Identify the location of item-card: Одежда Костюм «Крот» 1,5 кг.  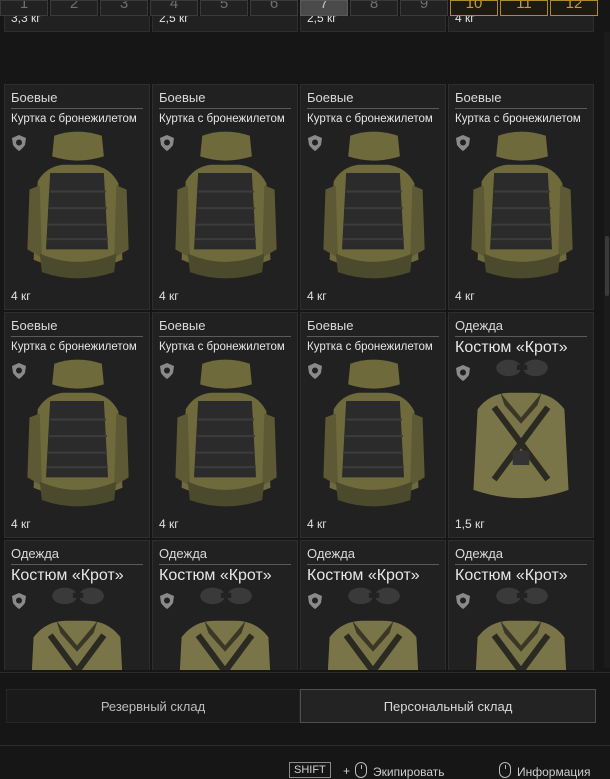
(521, 425).